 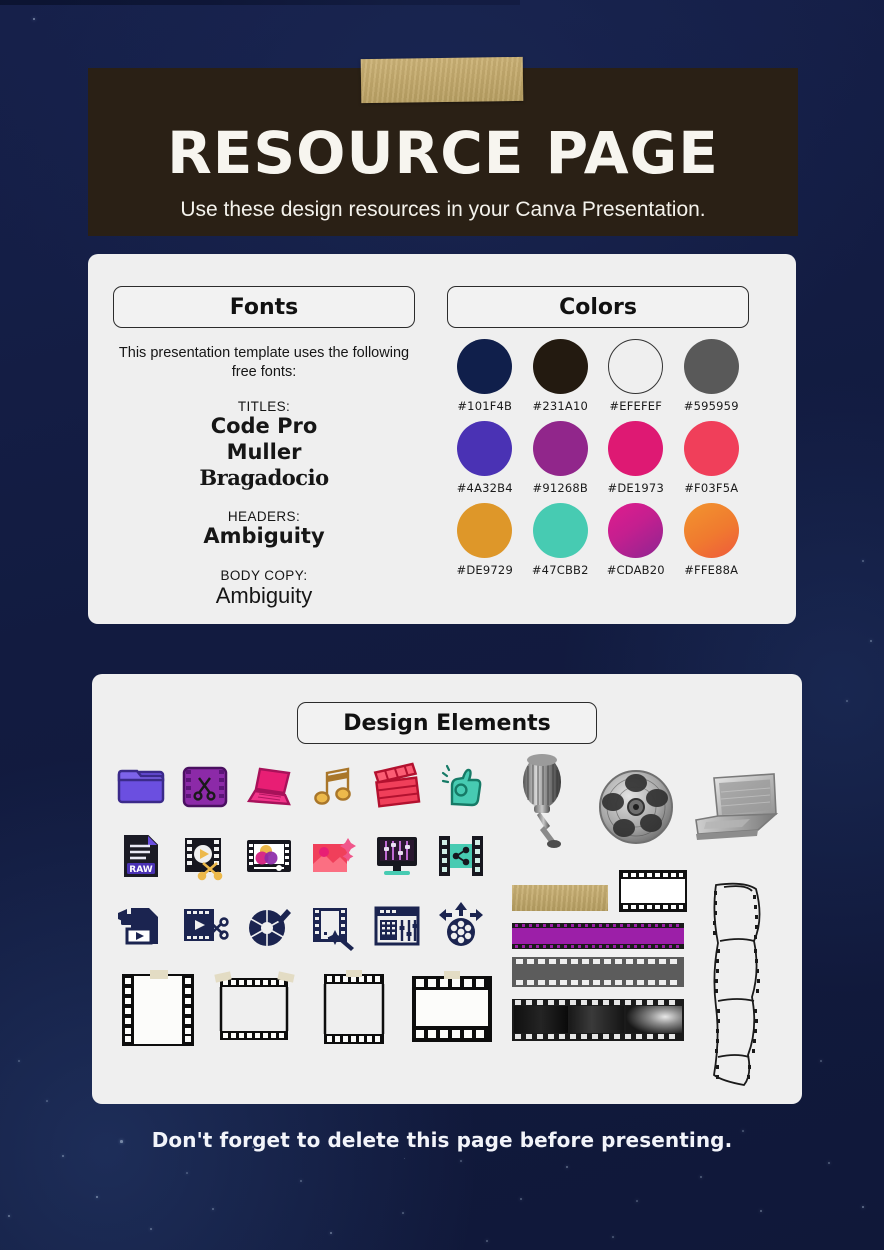 I want to click on color-swatch-cell: #101F4B, so click(x=485, y=376).